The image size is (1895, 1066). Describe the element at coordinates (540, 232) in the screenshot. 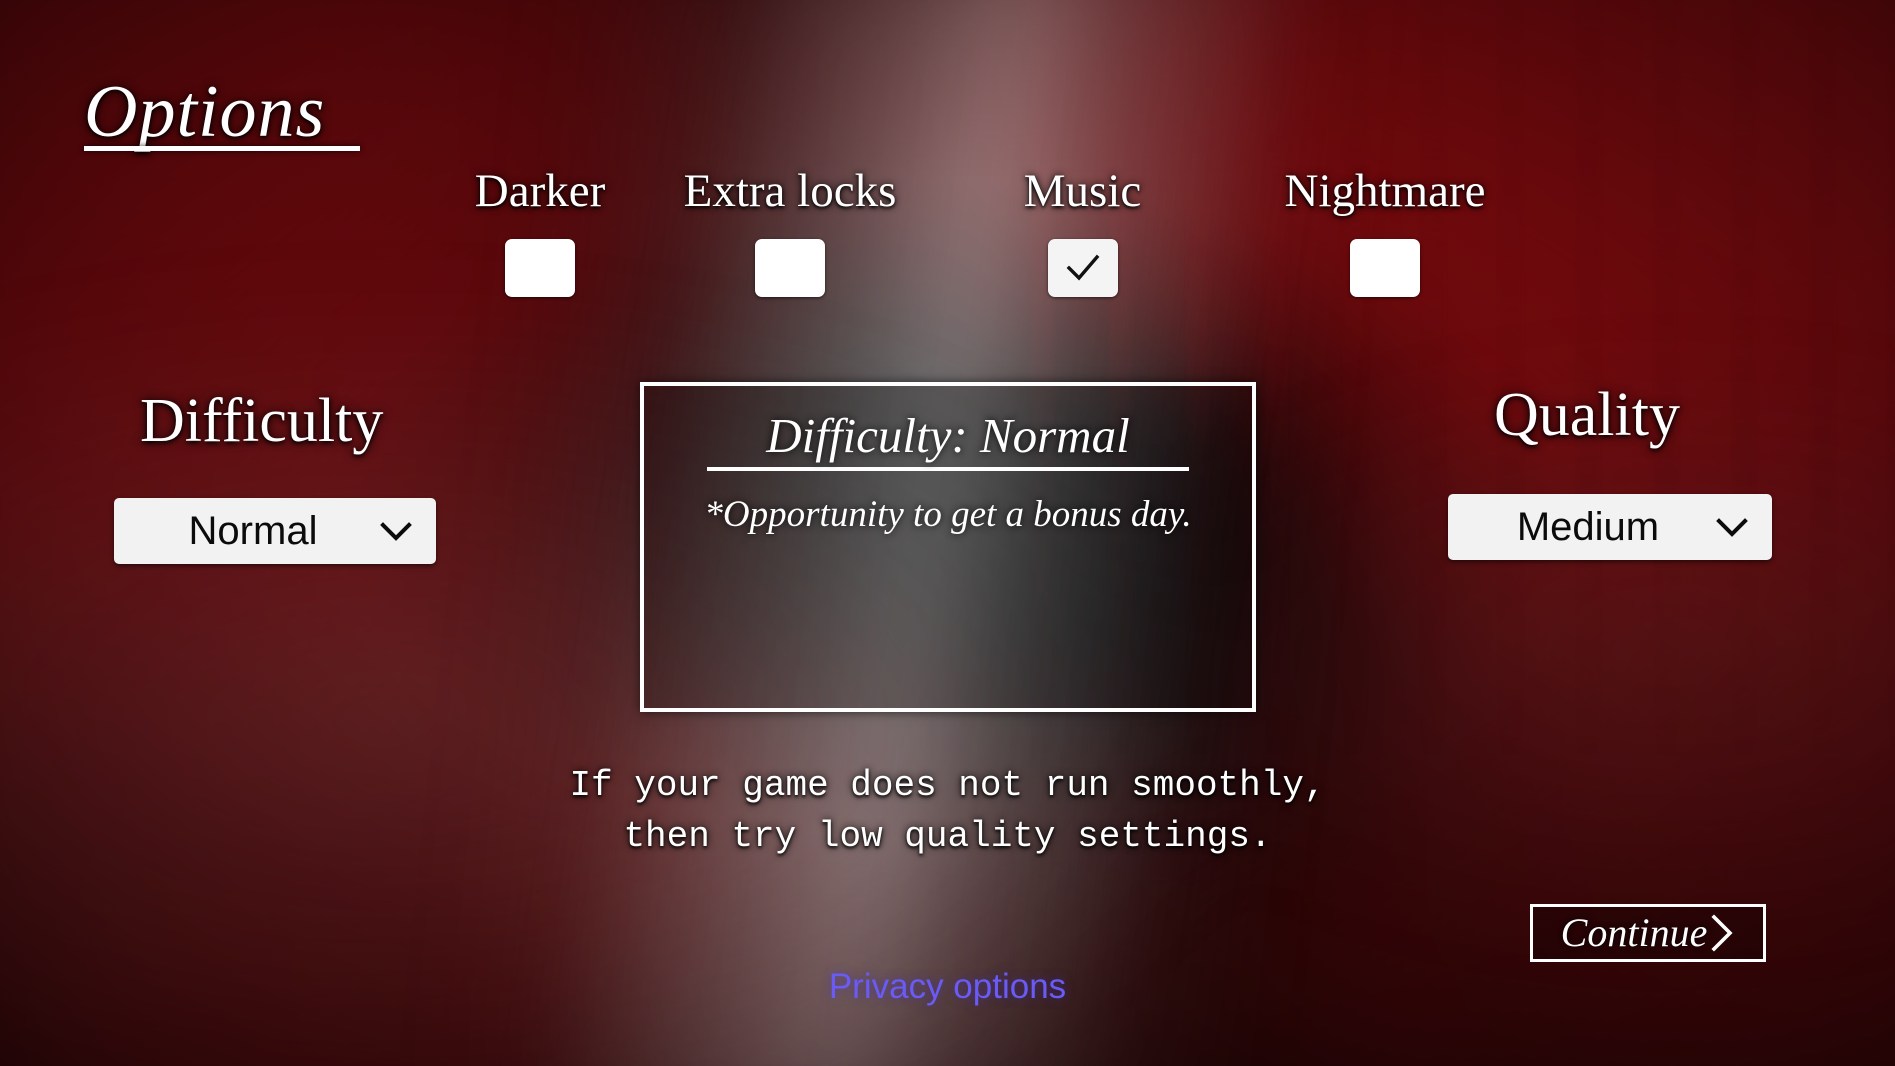

I see `toggle-darker: Darker` at that location.